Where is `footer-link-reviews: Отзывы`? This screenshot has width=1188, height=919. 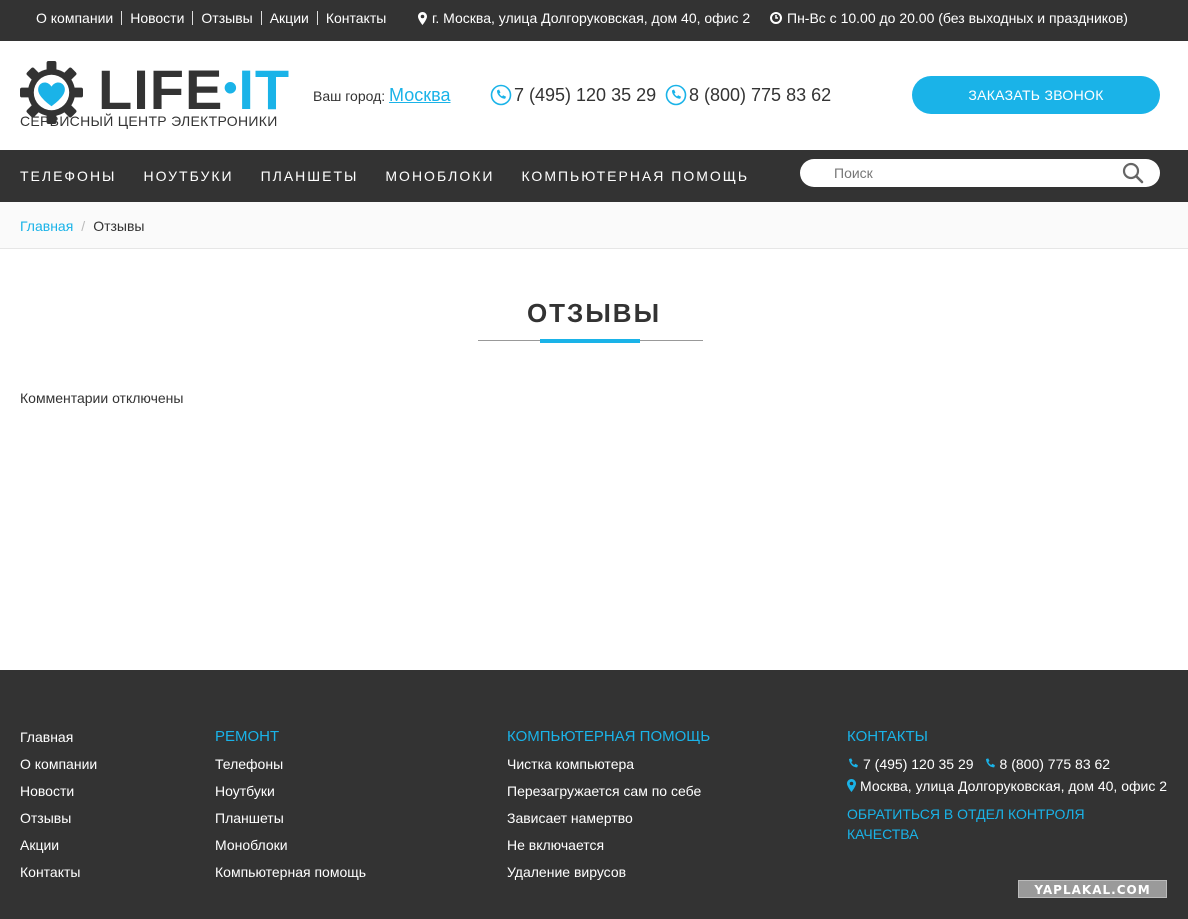 footer-link-reviews: Отзывы is located at coordinates (58, 818).